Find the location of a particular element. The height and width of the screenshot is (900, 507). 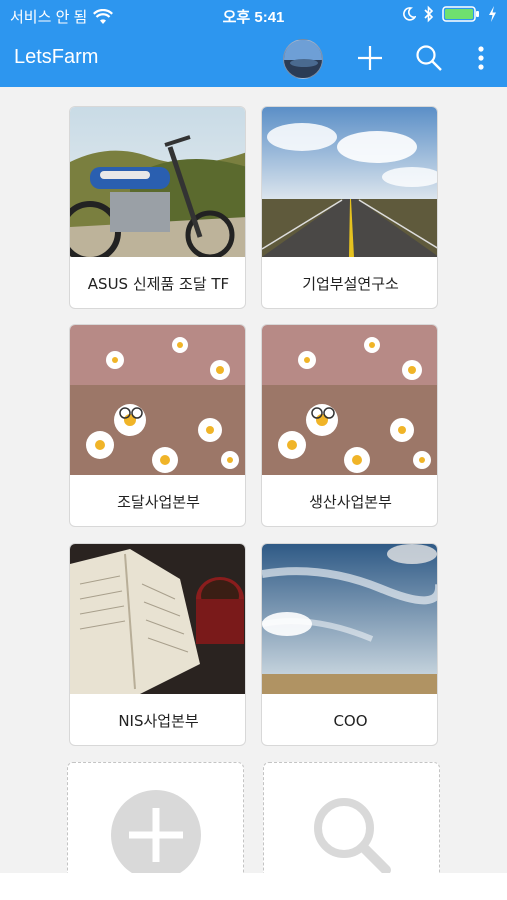

more-vertical-icon is located at coordinates (481, 58).